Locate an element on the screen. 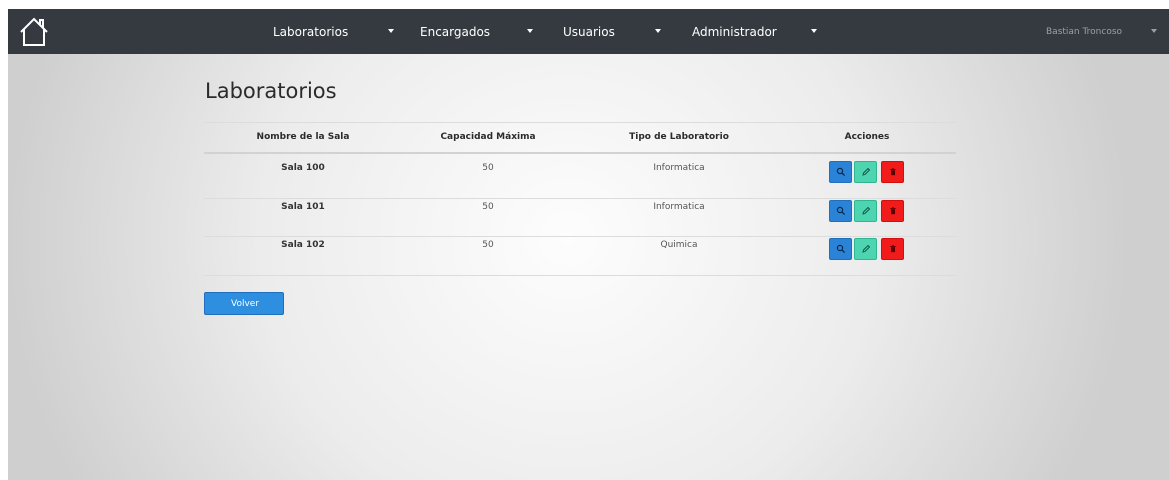 The image size is (1169, 480). volver-button: Volver is located at coordinates (244, 303).